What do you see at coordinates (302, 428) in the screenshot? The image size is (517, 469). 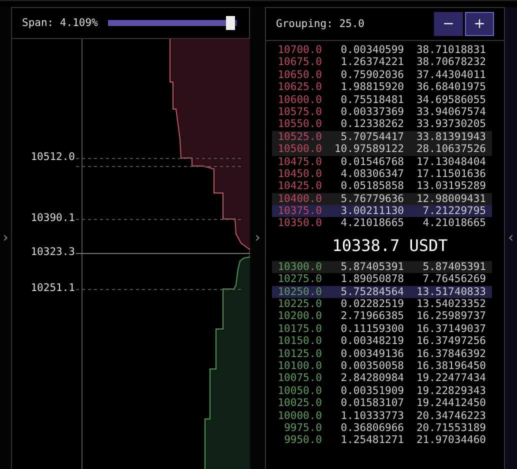 I see `price-cell-text: 9975.0` at bounding box center [302, 428].